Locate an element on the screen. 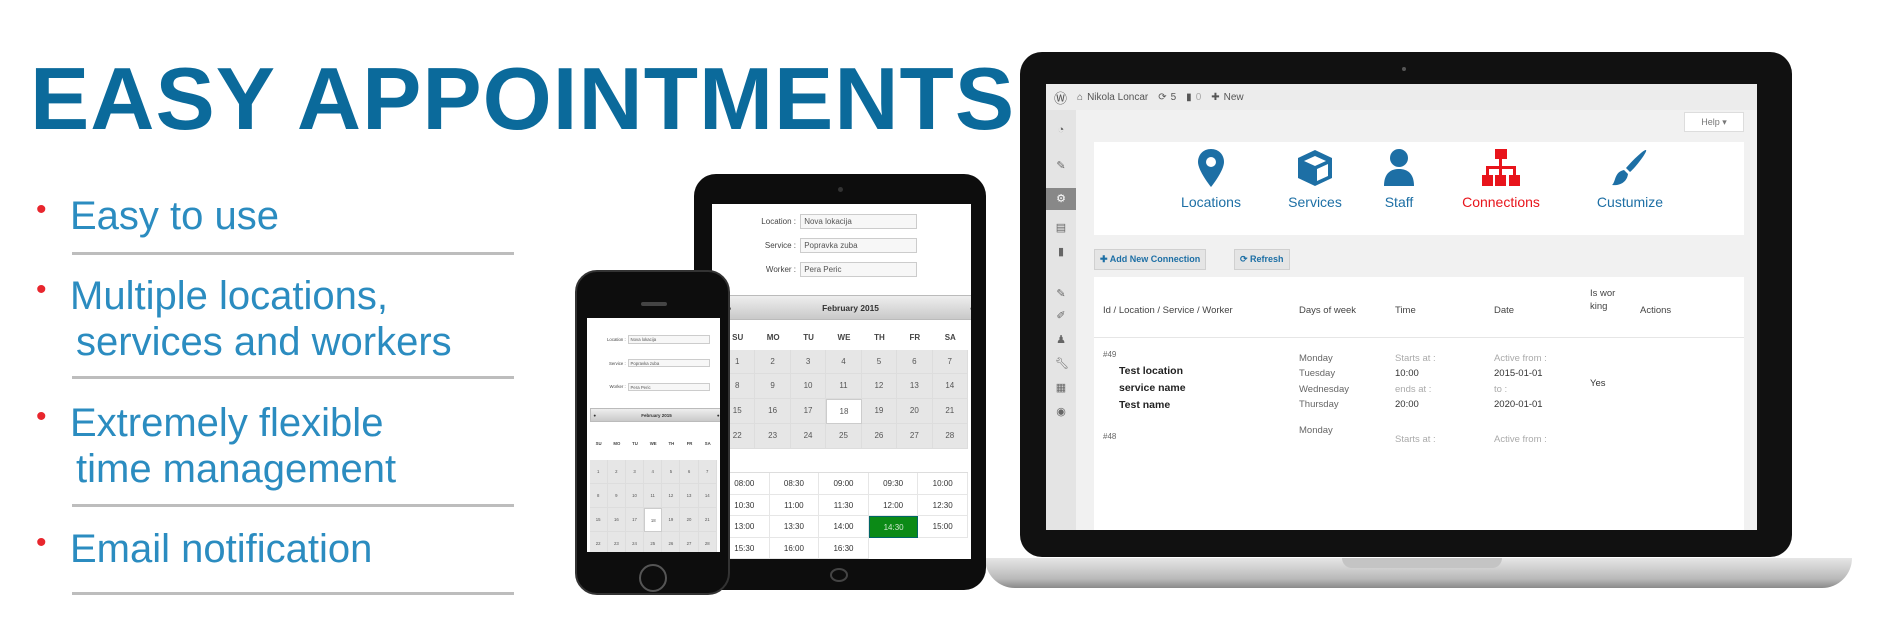  home-icon: ⌂ is located at coordinates (1080, 97).